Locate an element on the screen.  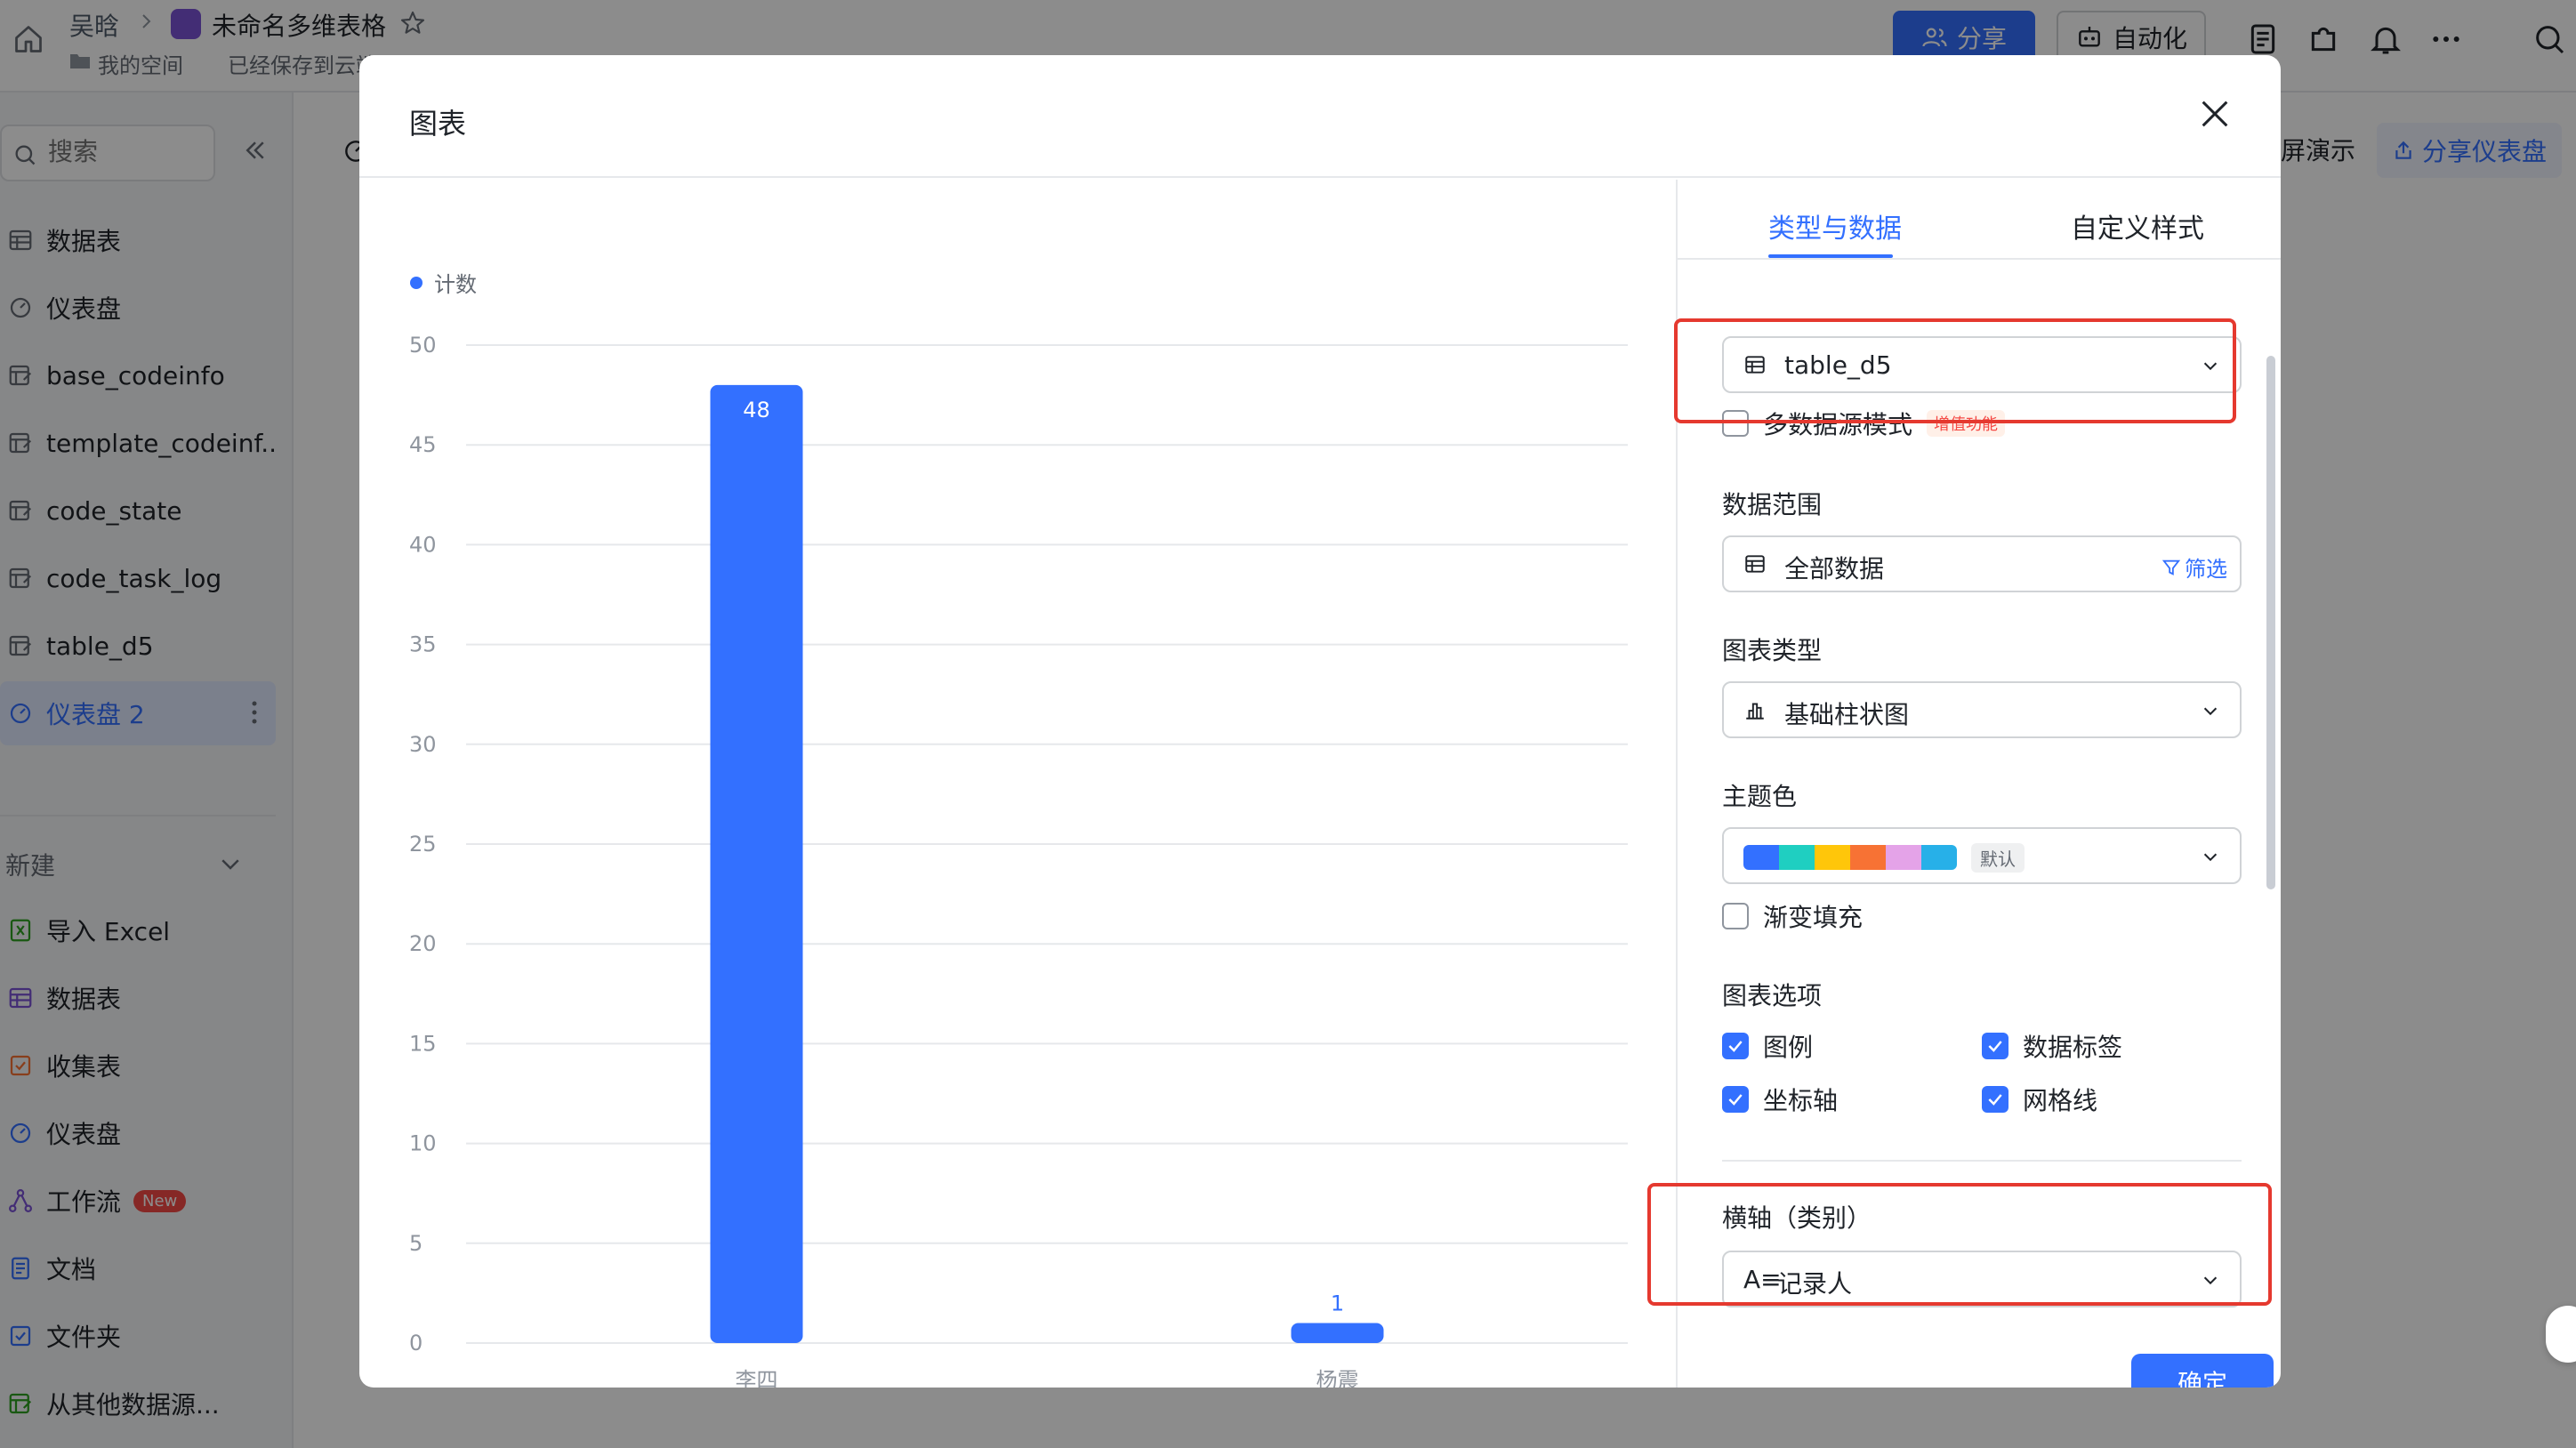
close-icon is located at coordinates (2215, 114).